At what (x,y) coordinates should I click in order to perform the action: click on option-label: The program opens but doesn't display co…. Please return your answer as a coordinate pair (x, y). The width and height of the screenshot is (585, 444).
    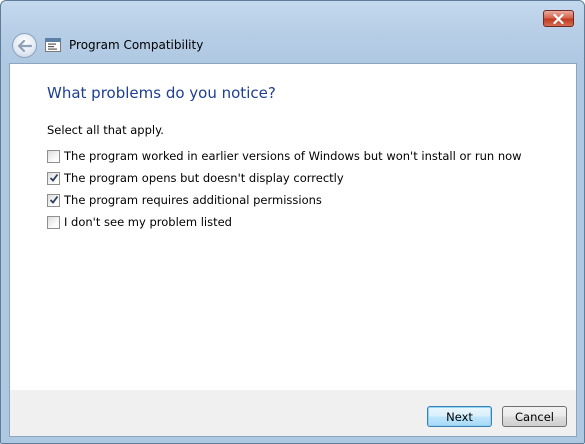
    Looking at the image, I should click on (204, 178).